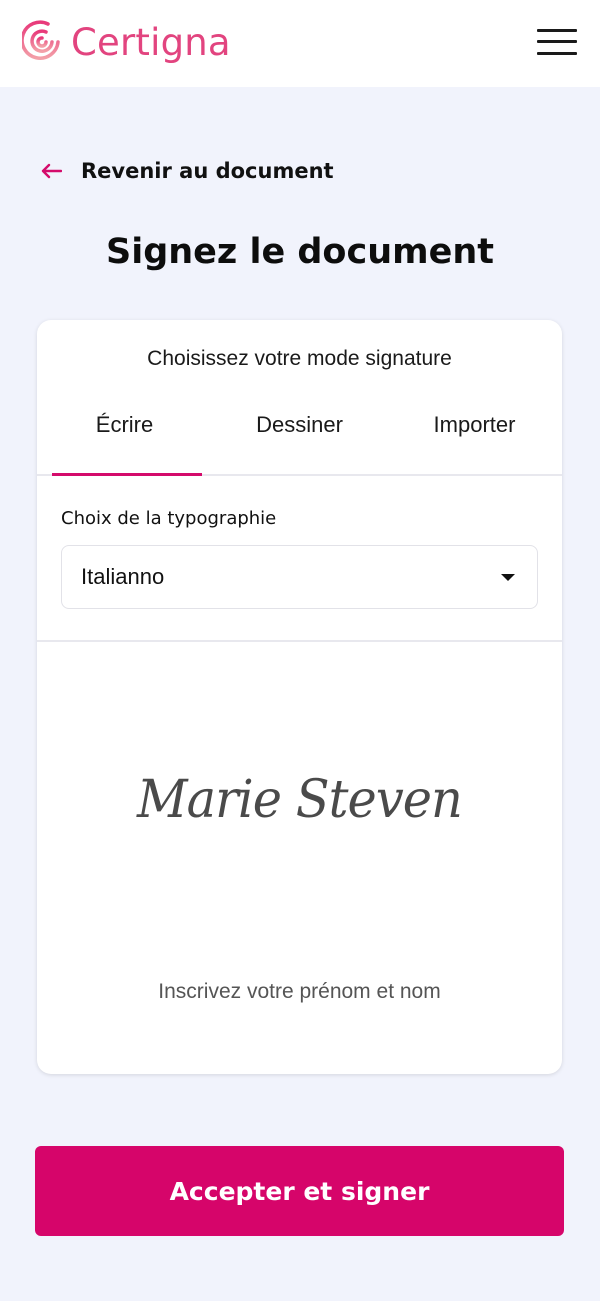 The width and height of the screenshot is (600, 1301). Describe the element at coordinates (299, 358) in the screenshot. I see `signature-mode-prompt: Choisissez votre mode signature` at that location.